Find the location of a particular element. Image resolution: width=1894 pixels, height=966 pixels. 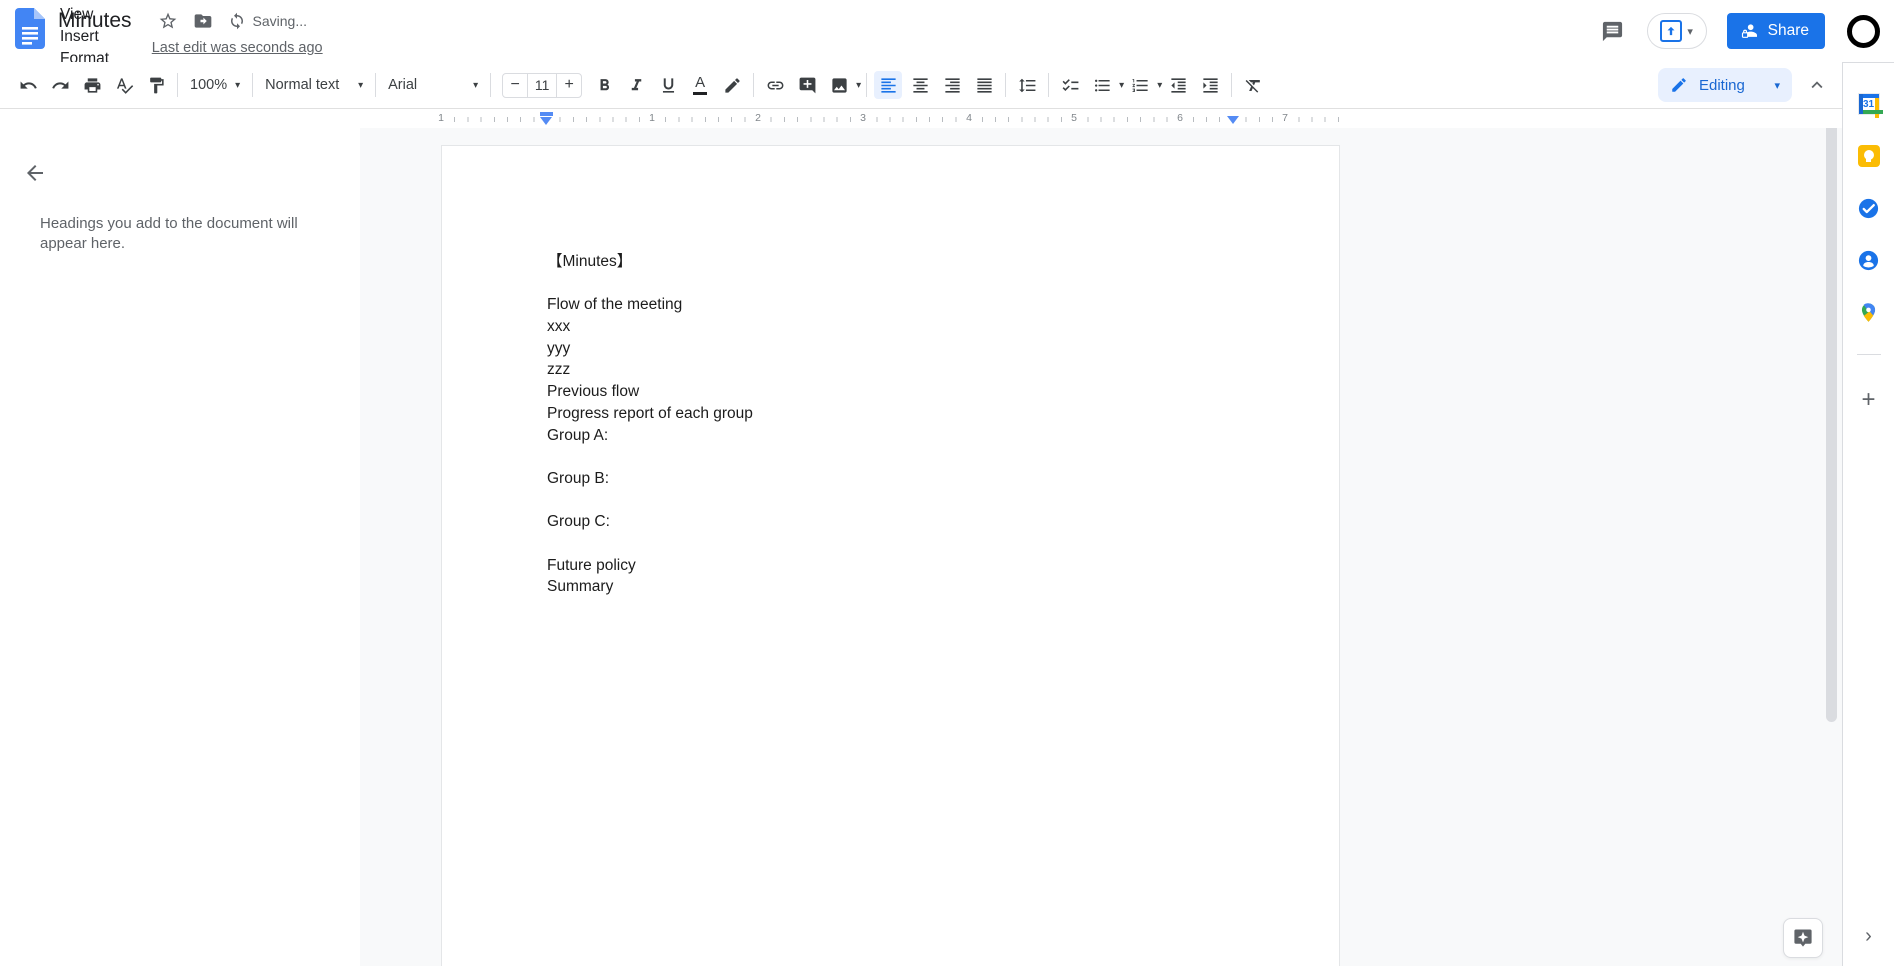

open-comment-history-button is located at coordinates (1613, 31).